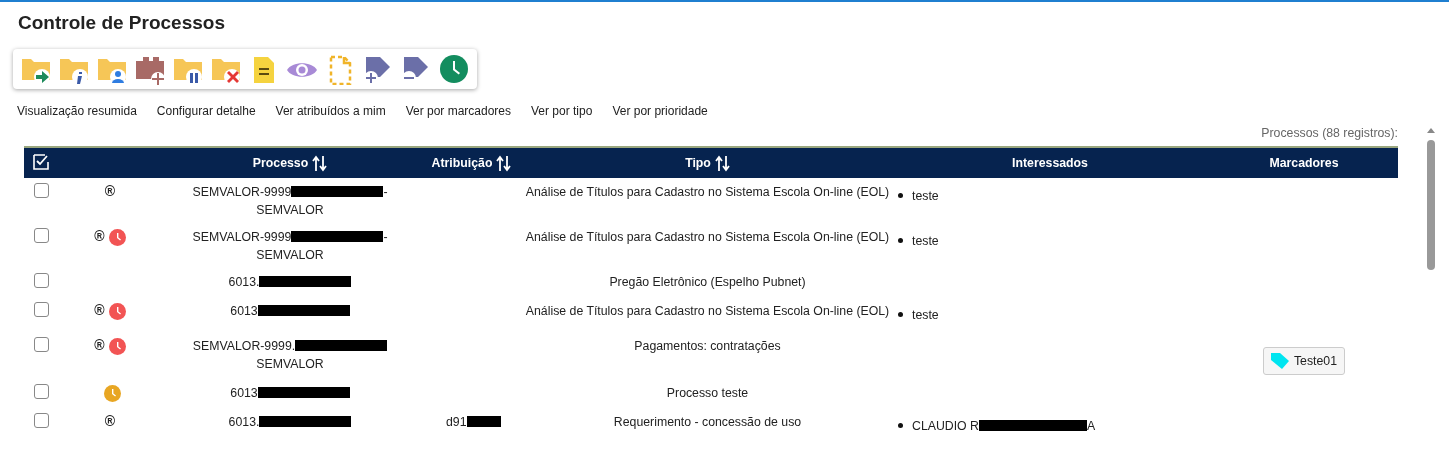 Image resolution: width=1449 pixels, height=457 pixels. I want to click on process-type: Processo teste, so click(707, 393).